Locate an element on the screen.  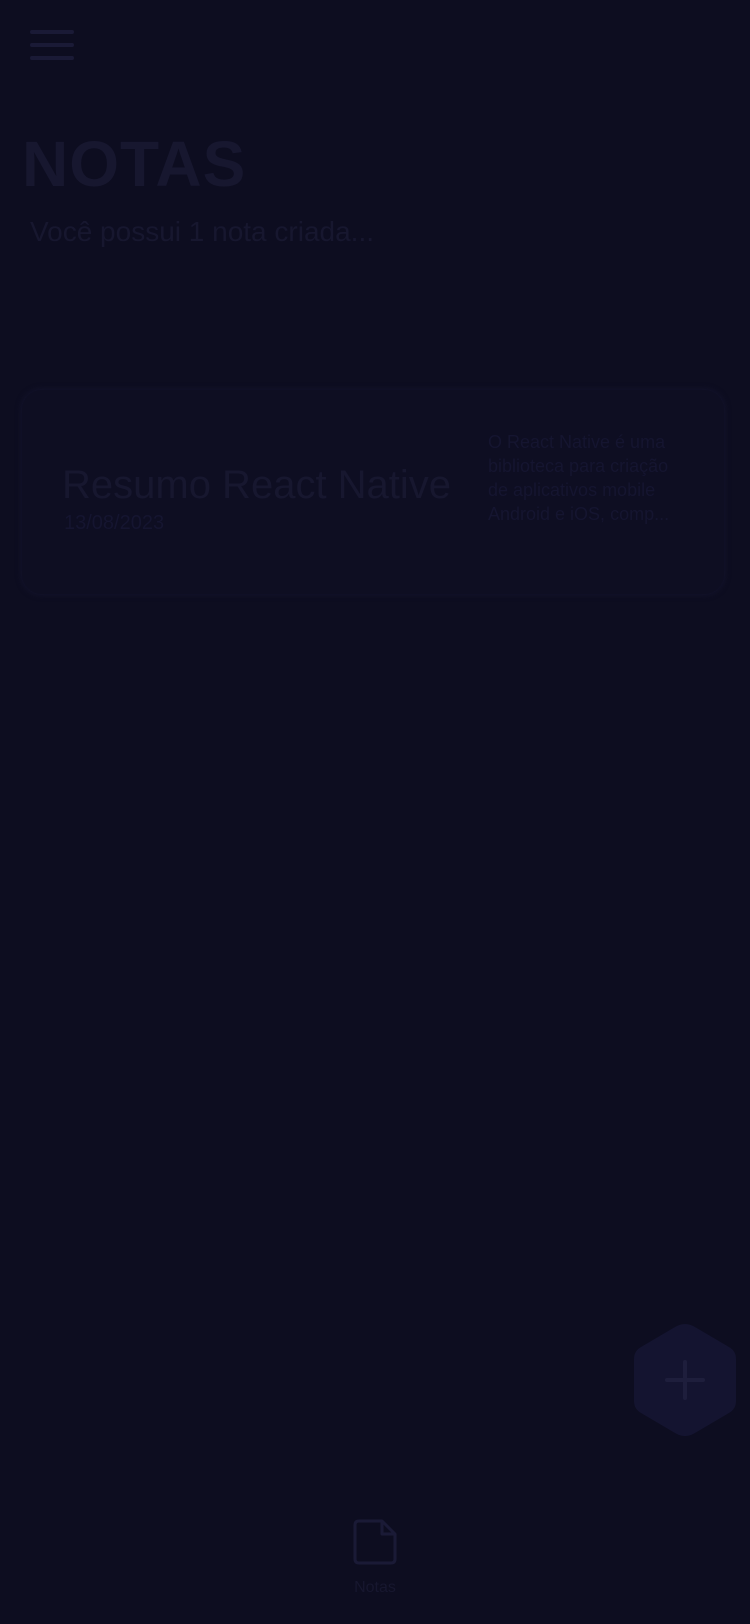
hamburger-menu-icon is located at coordinates (52, 46).